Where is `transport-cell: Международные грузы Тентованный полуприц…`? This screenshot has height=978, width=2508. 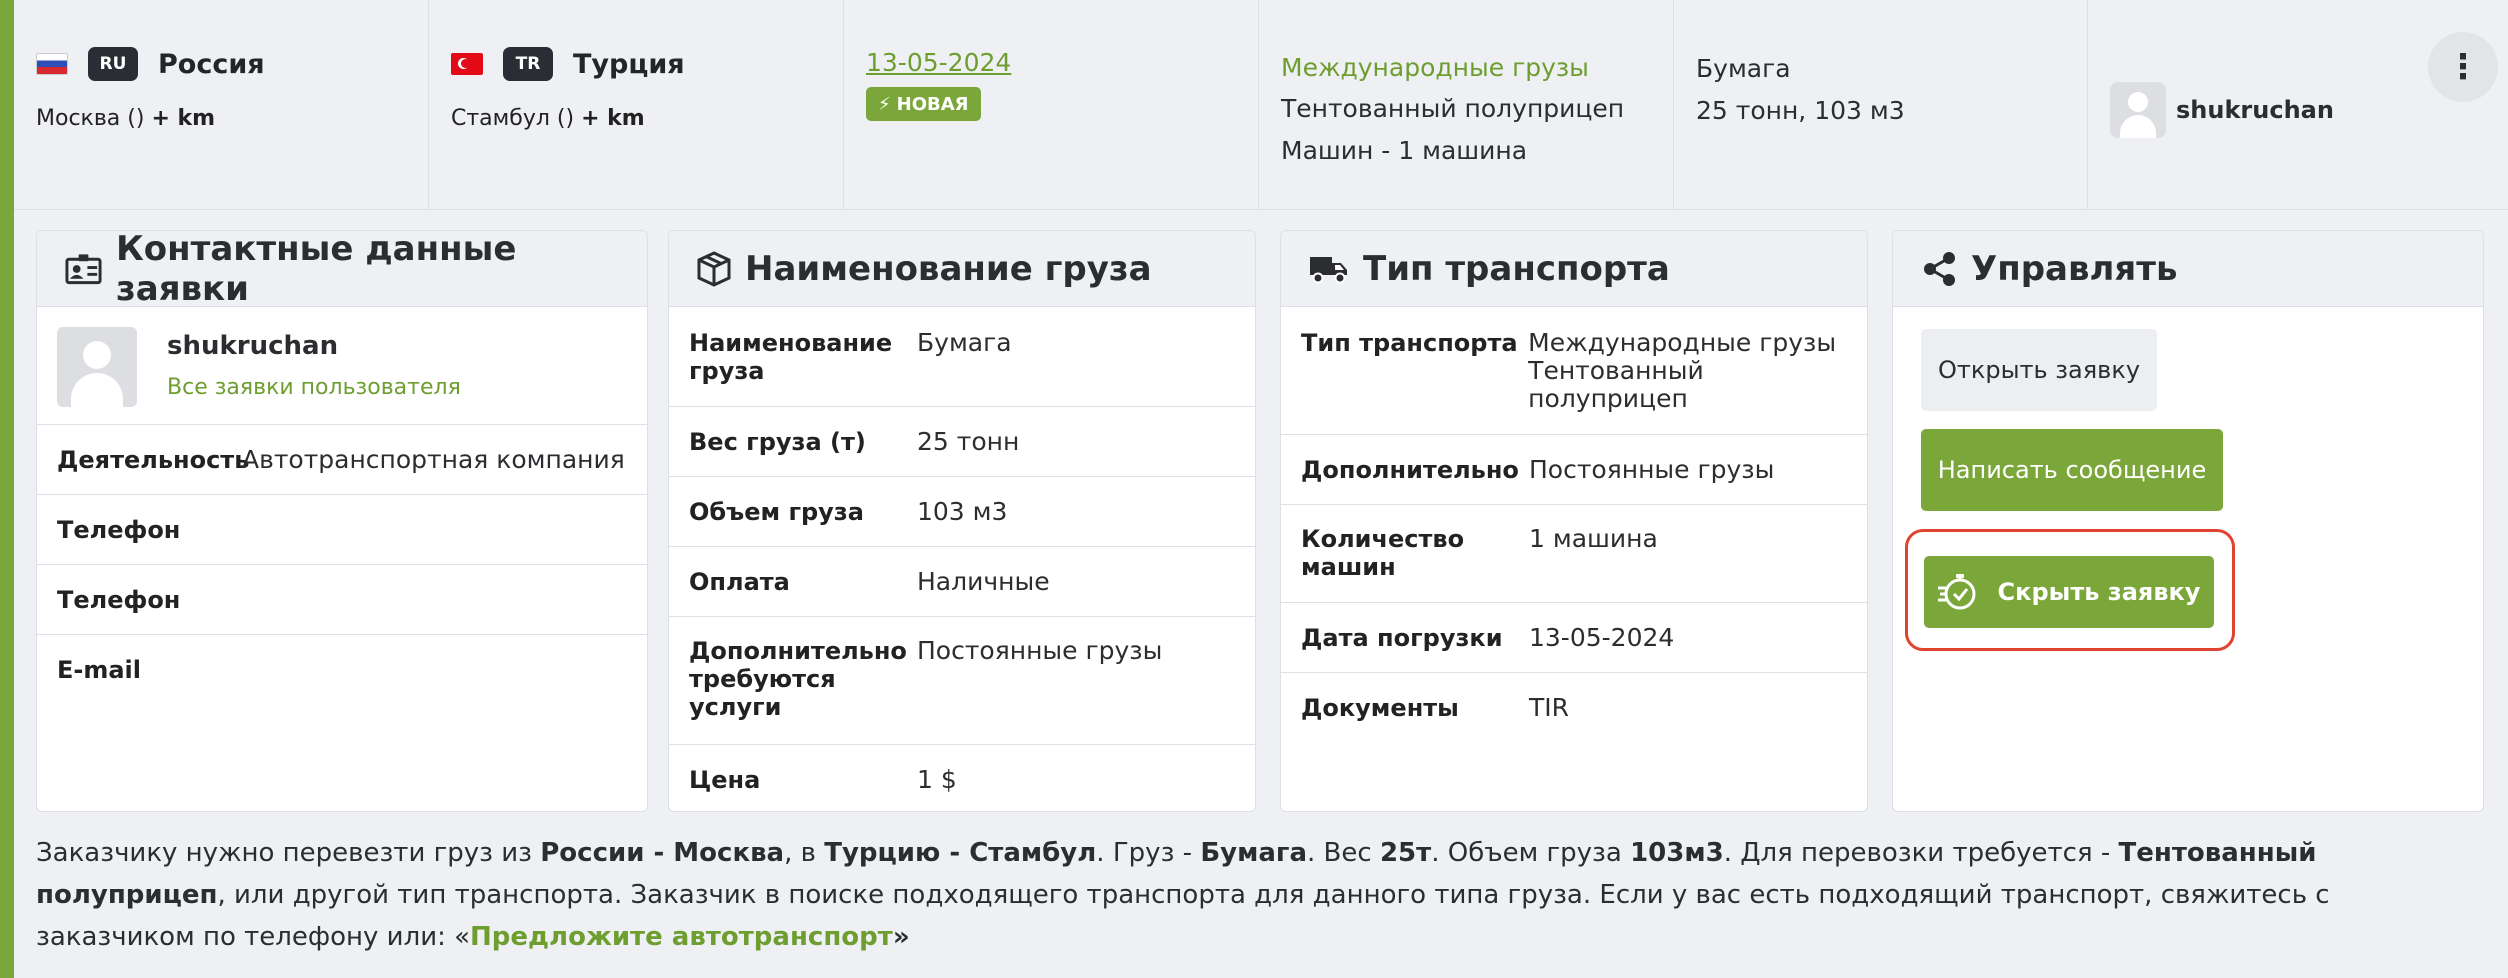 transport-cell: Международные грузы Тентованный полуприц… is located at coordinates (1466, 105).